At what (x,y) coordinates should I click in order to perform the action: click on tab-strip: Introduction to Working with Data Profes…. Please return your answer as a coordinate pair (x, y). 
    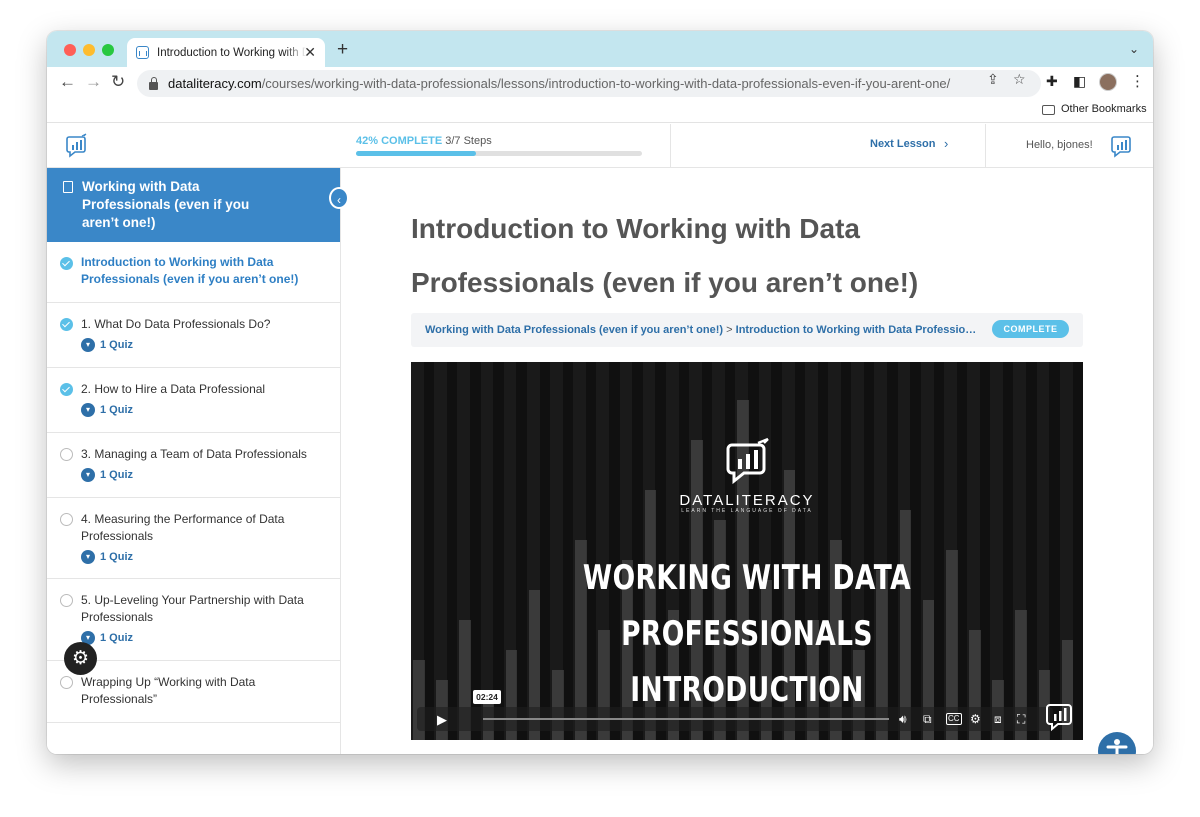
    Looking at the image, I should click on (600, 49).